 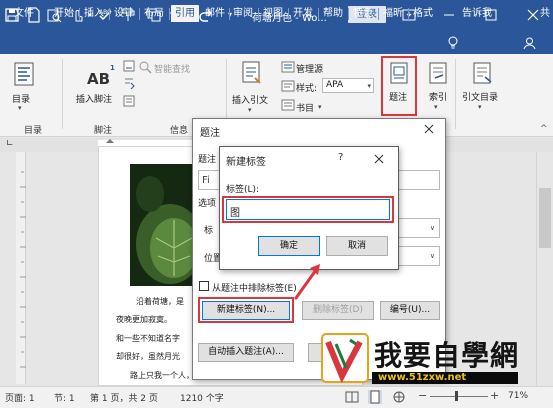 I want to click on style-select-dropdown-icon: ▾, so click(x=369, y=86).